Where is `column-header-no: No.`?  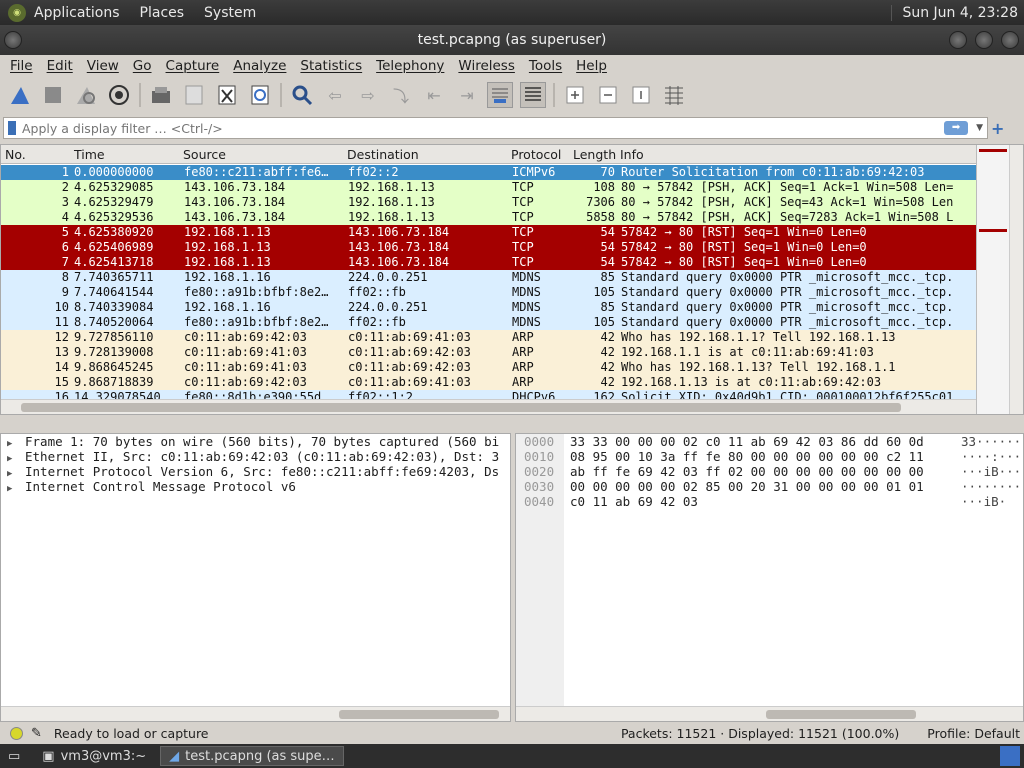
column-header-no: No. is located at coordinates (15, 154).